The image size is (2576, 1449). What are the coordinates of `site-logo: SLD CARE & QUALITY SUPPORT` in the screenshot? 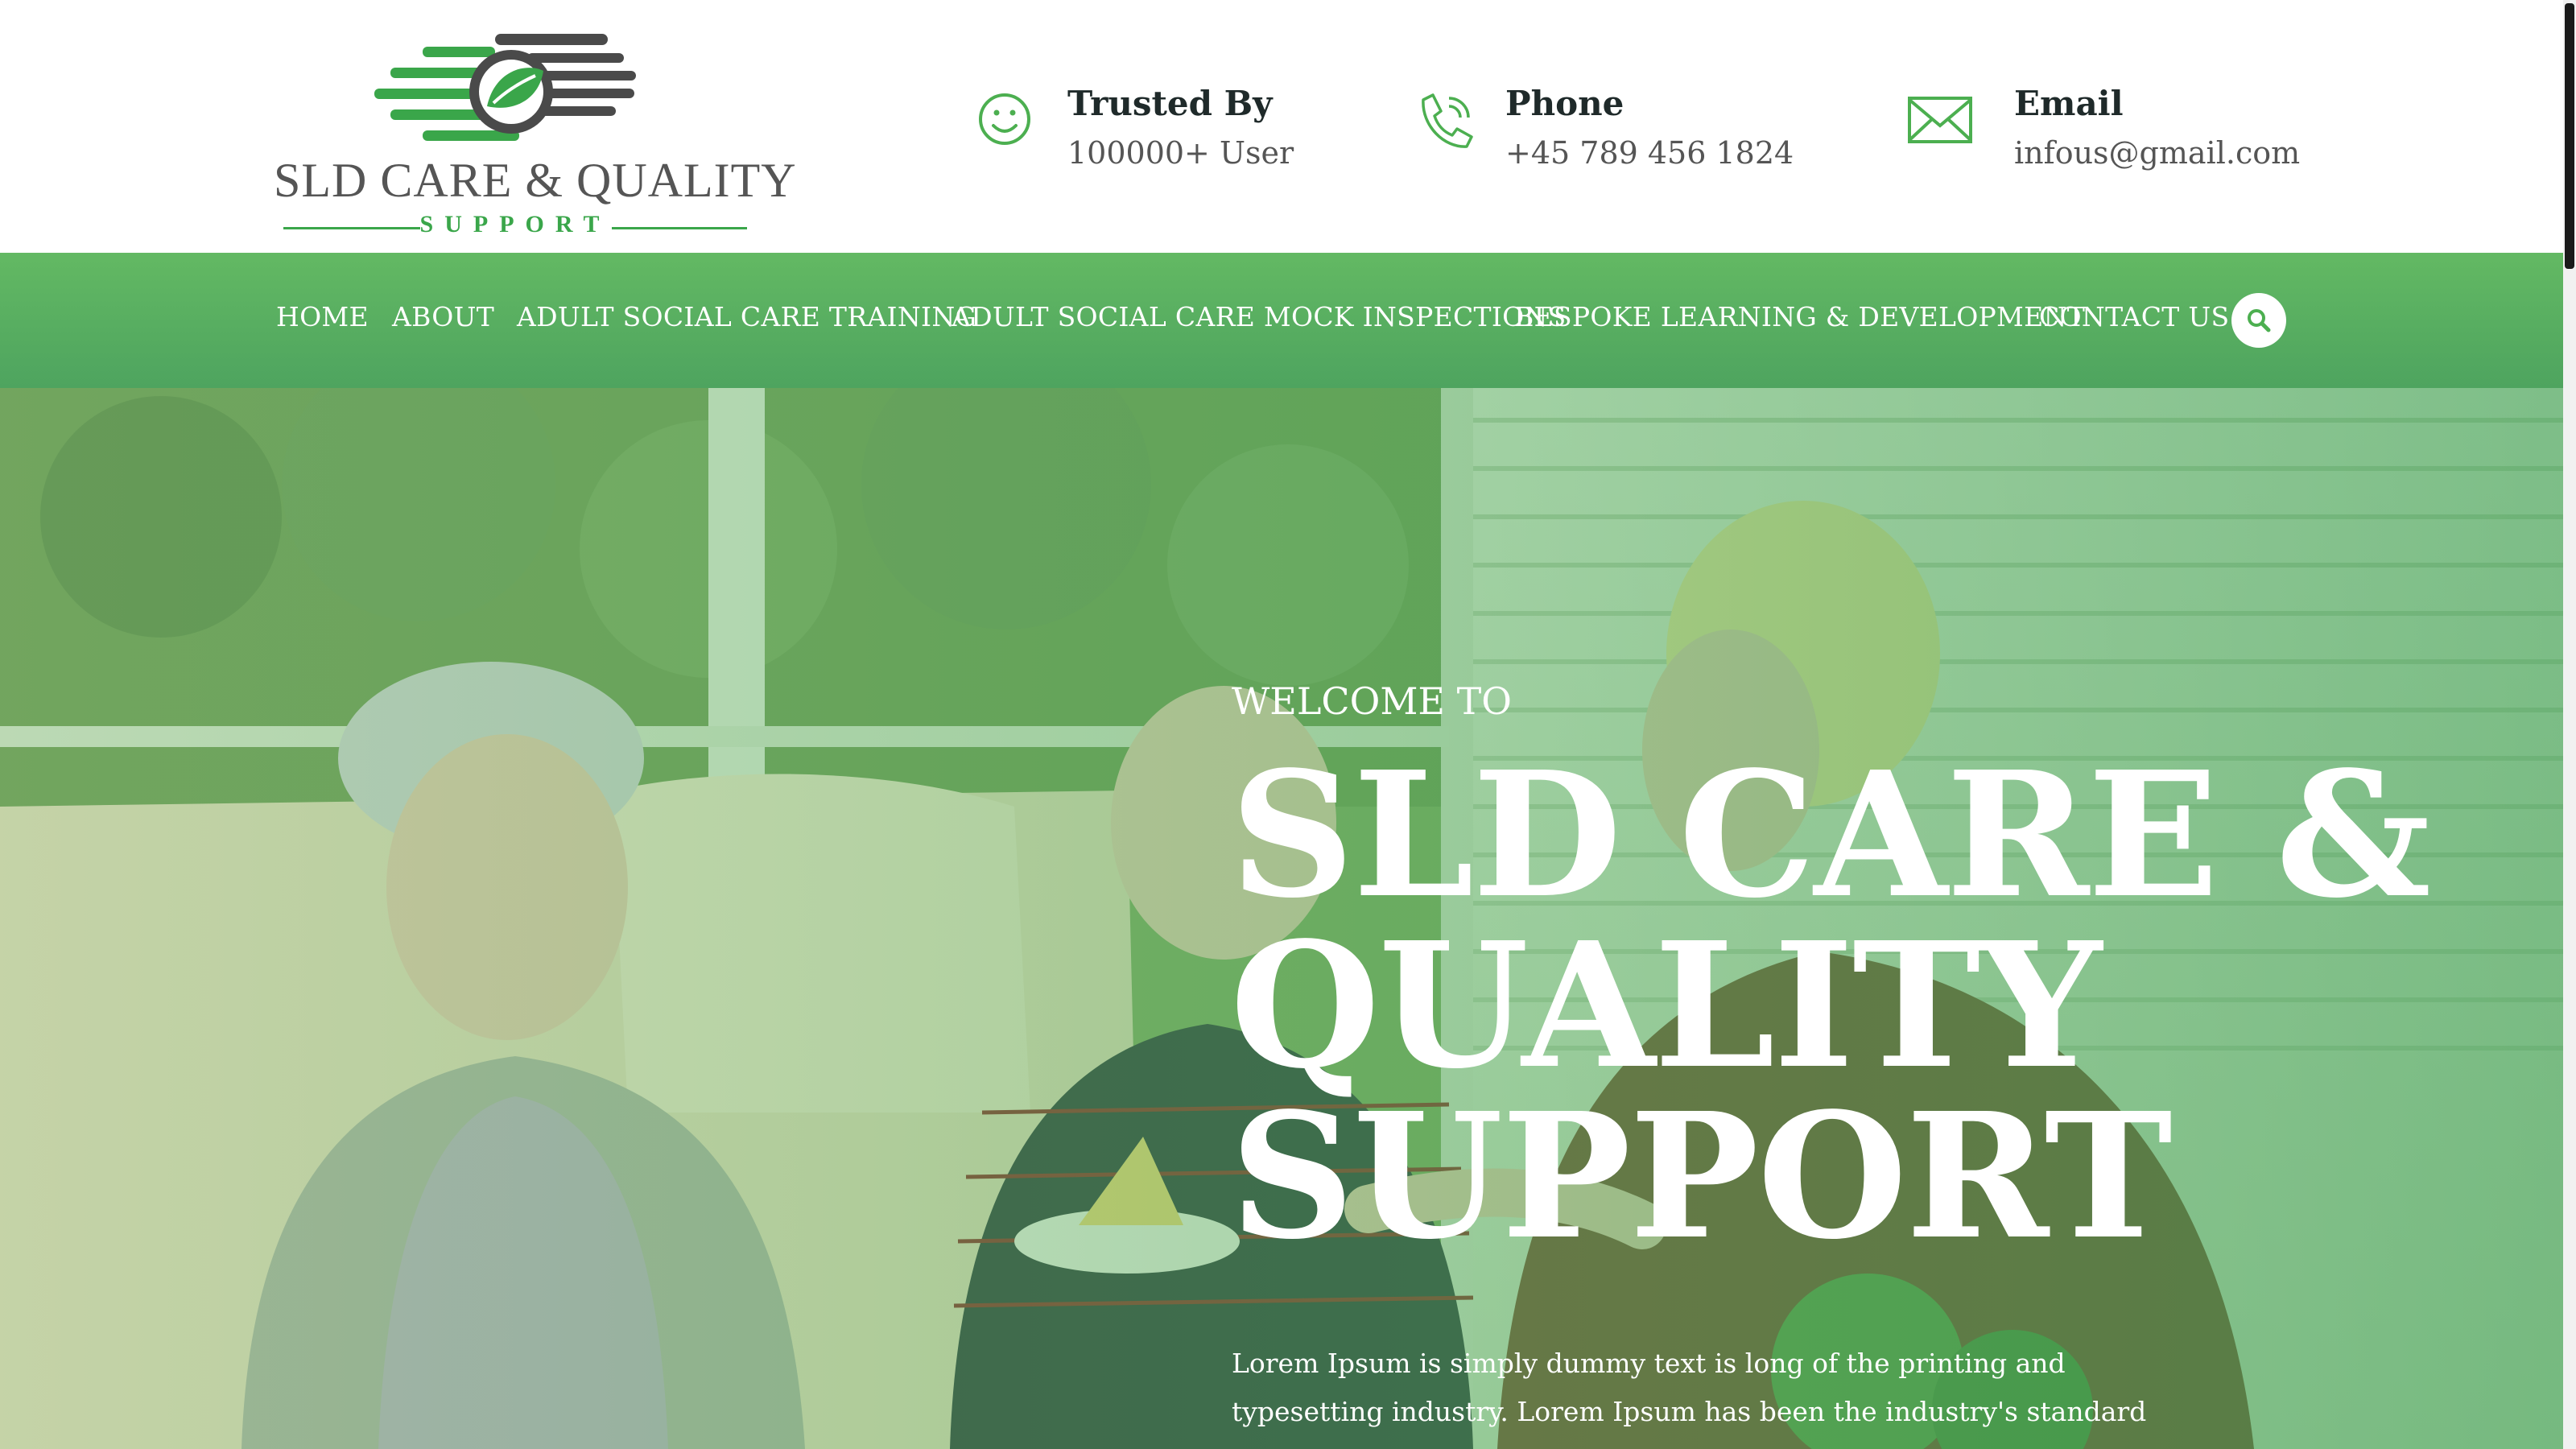 It's located at (535, 137).